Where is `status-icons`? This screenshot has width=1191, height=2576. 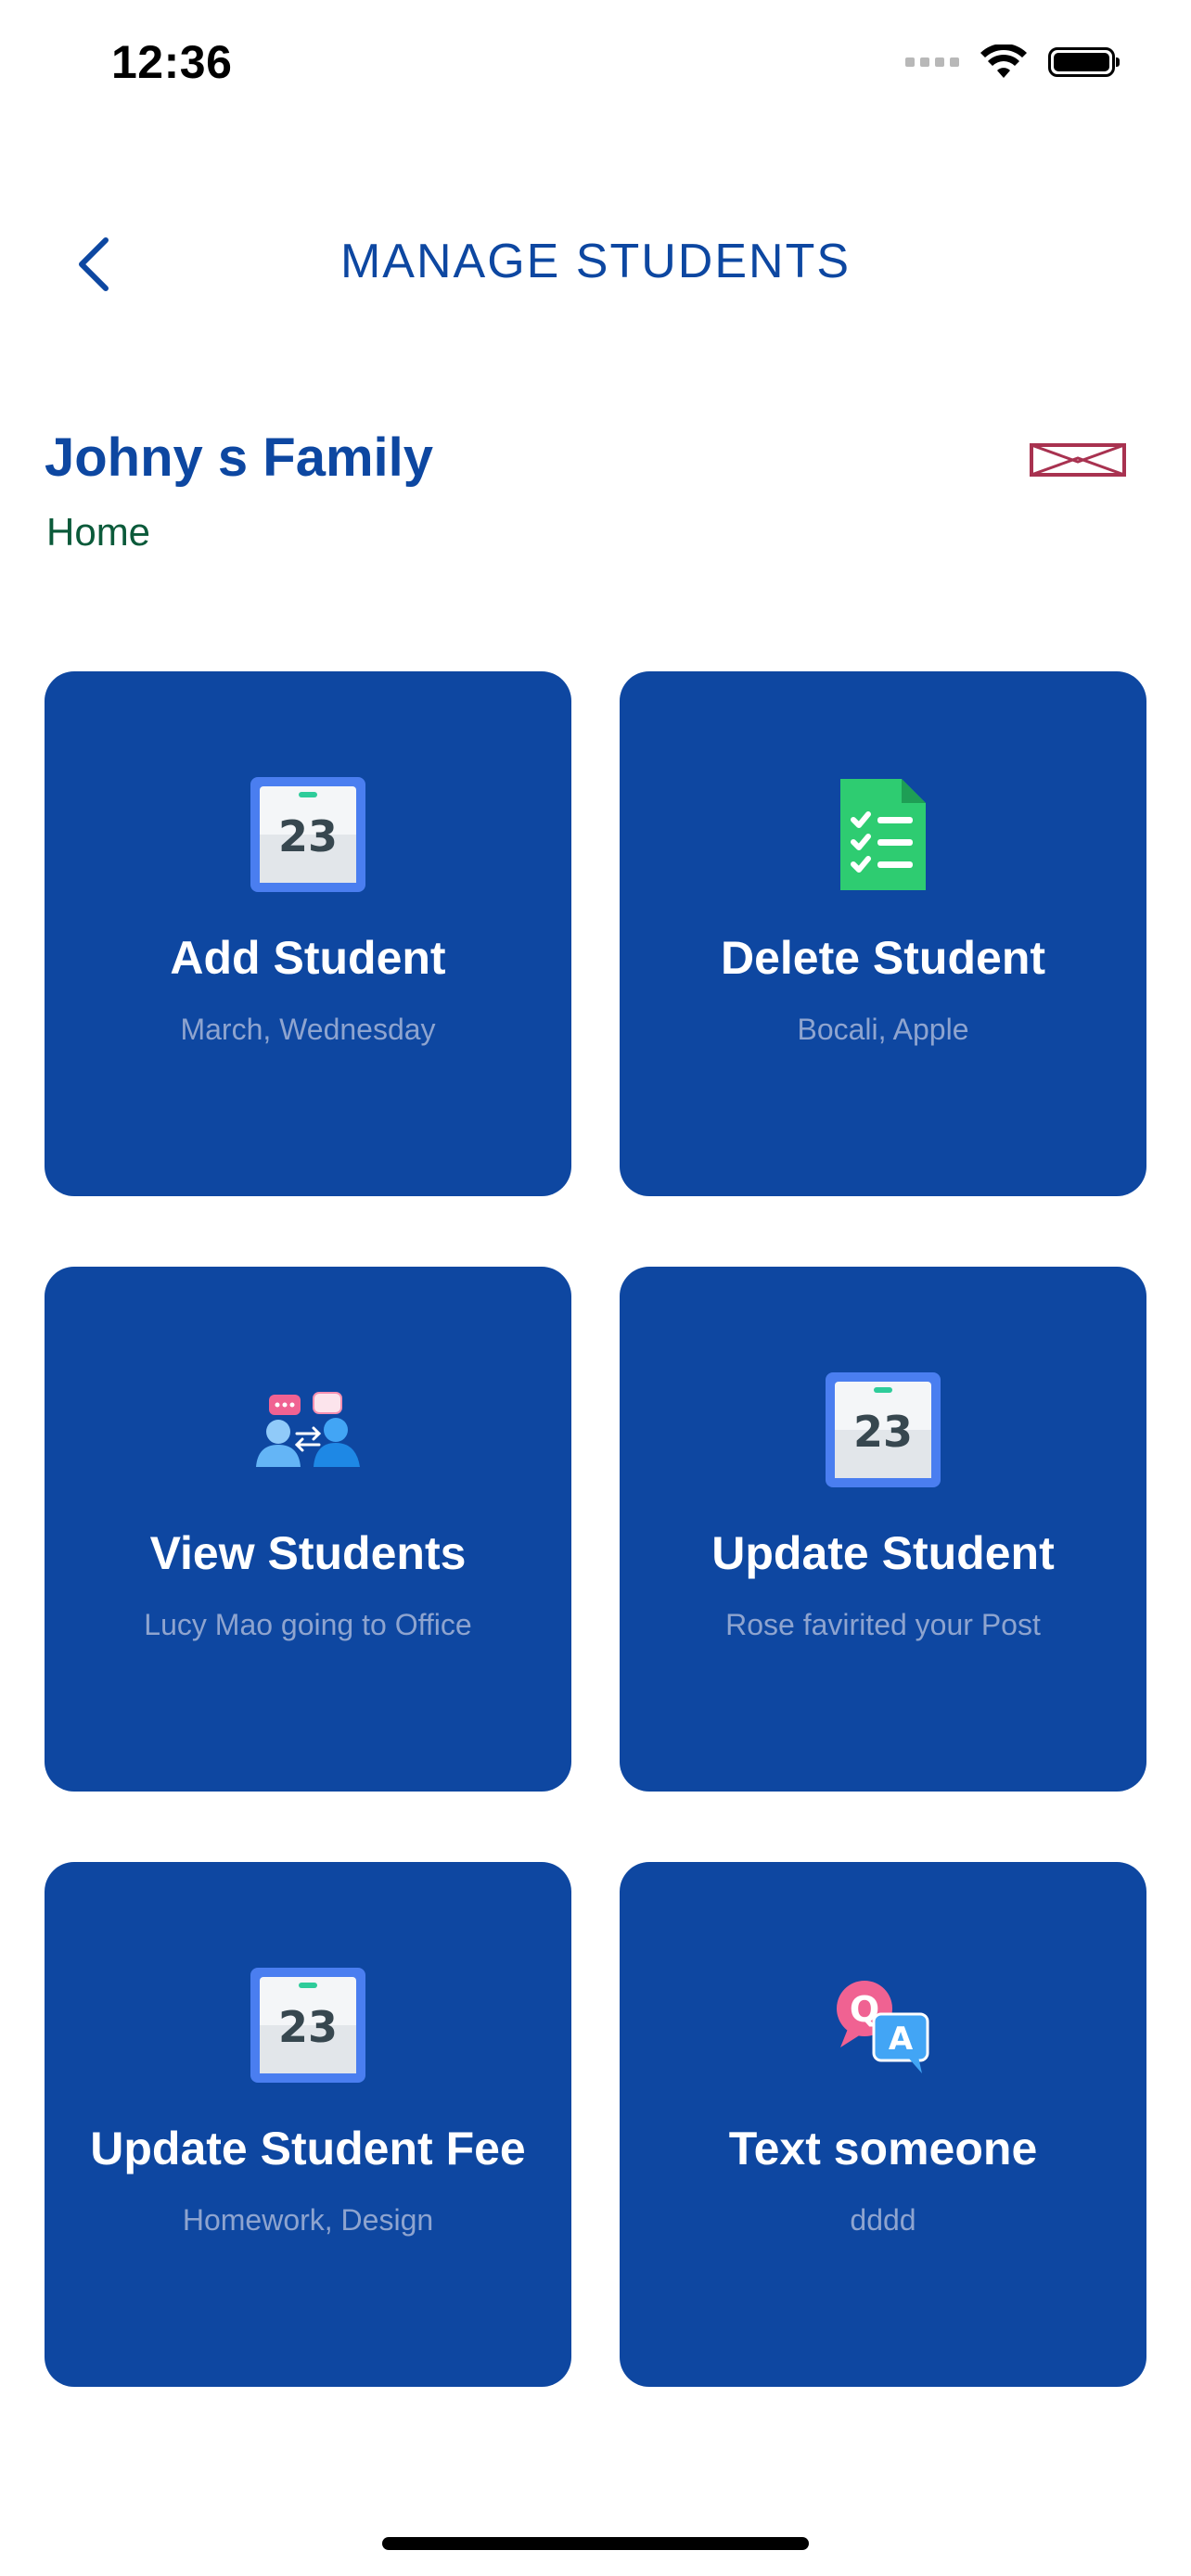 status-icons is located at coordinates (1012, 62).